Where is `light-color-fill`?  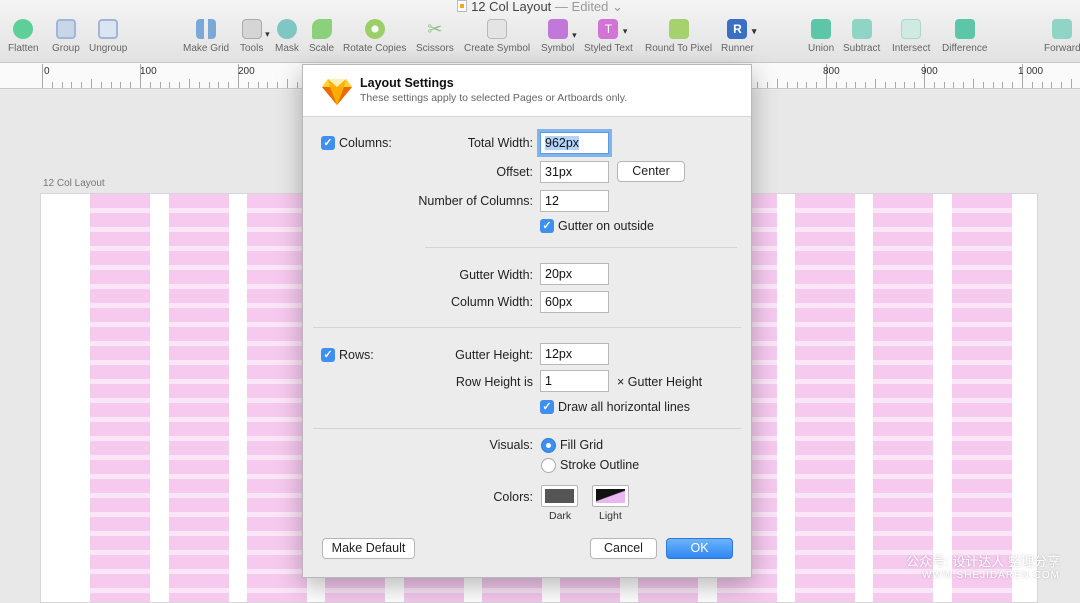
light-color-fill is located at coordinates (610, 496).